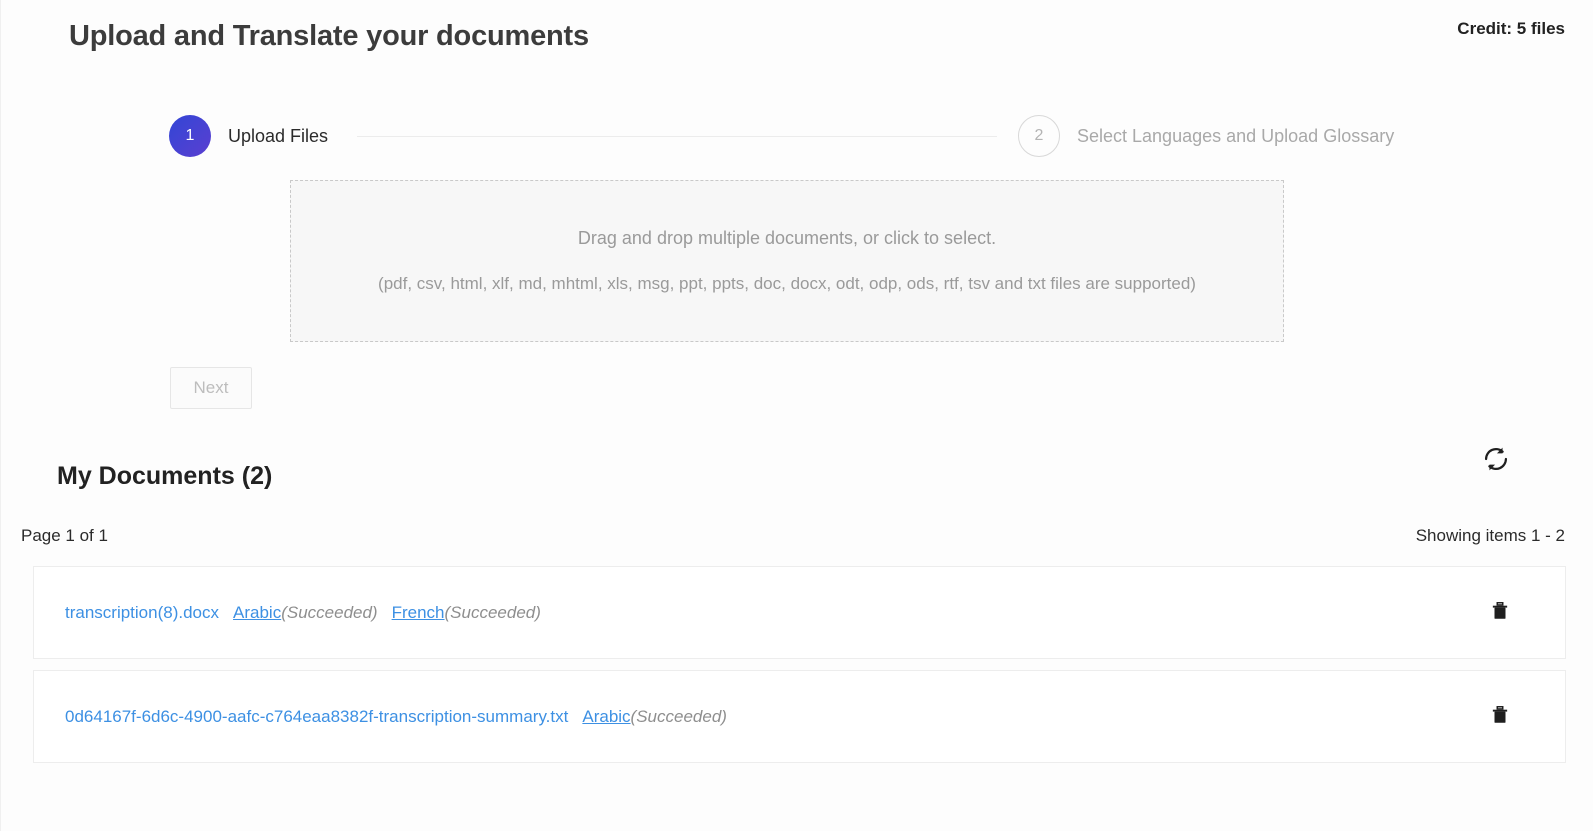  What do you see at coordinates (190, 136) in the screenshot?
I see `step-1-number-badge: 1` at bounding box center [190, 136].